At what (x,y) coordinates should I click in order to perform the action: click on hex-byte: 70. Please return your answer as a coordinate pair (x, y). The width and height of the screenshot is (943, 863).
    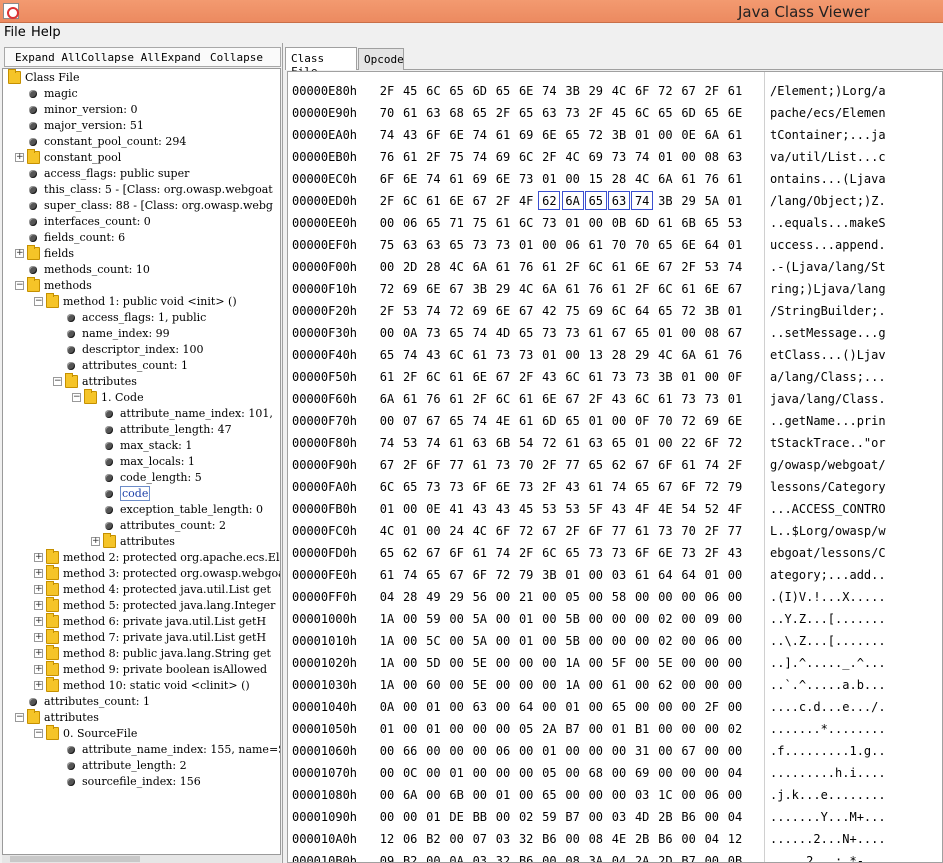
    Looking at the image, I should click on (665, 421).